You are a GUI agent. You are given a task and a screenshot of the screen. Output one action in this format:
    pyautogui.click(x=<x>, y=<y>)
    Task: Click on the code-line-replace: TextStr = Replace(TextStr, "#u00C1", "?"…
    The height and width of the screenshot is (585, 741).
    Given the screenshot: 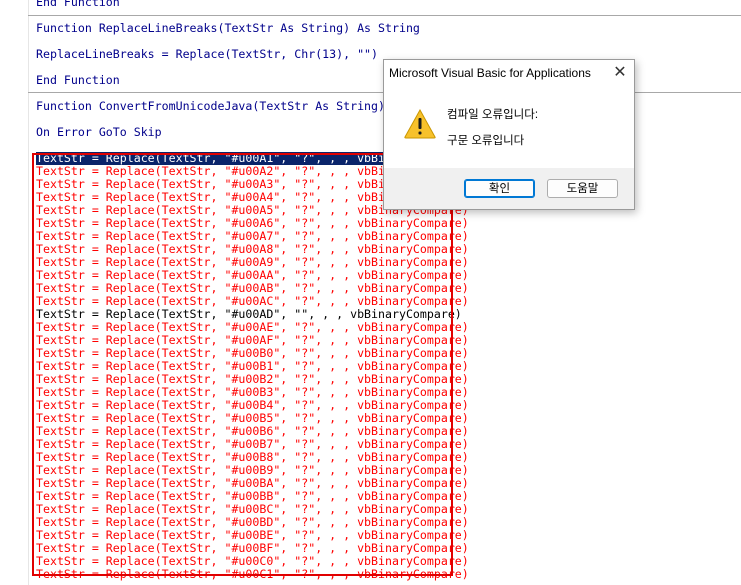 What is the action you would take?
    pyautogui.click(x=252, y=574)
    